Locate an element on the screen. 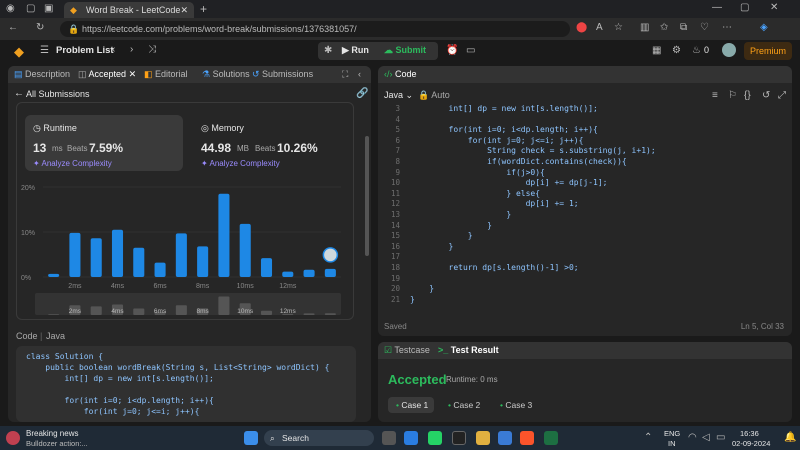 The image size is (800, 450). submit-button: ☁ Submit is located at coordinates (405, 50).